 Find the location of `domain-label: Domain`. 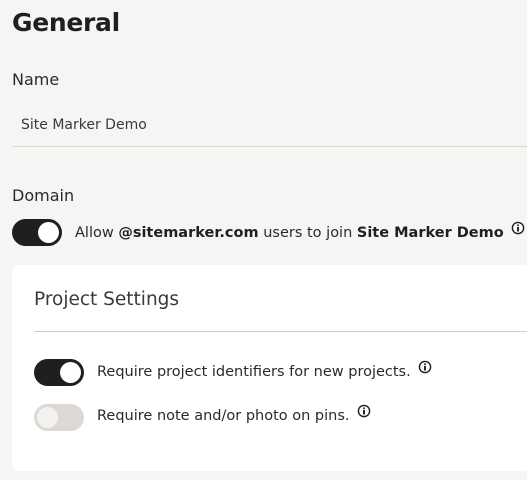

domain-label: Domain is located at coordinates (43, 195).